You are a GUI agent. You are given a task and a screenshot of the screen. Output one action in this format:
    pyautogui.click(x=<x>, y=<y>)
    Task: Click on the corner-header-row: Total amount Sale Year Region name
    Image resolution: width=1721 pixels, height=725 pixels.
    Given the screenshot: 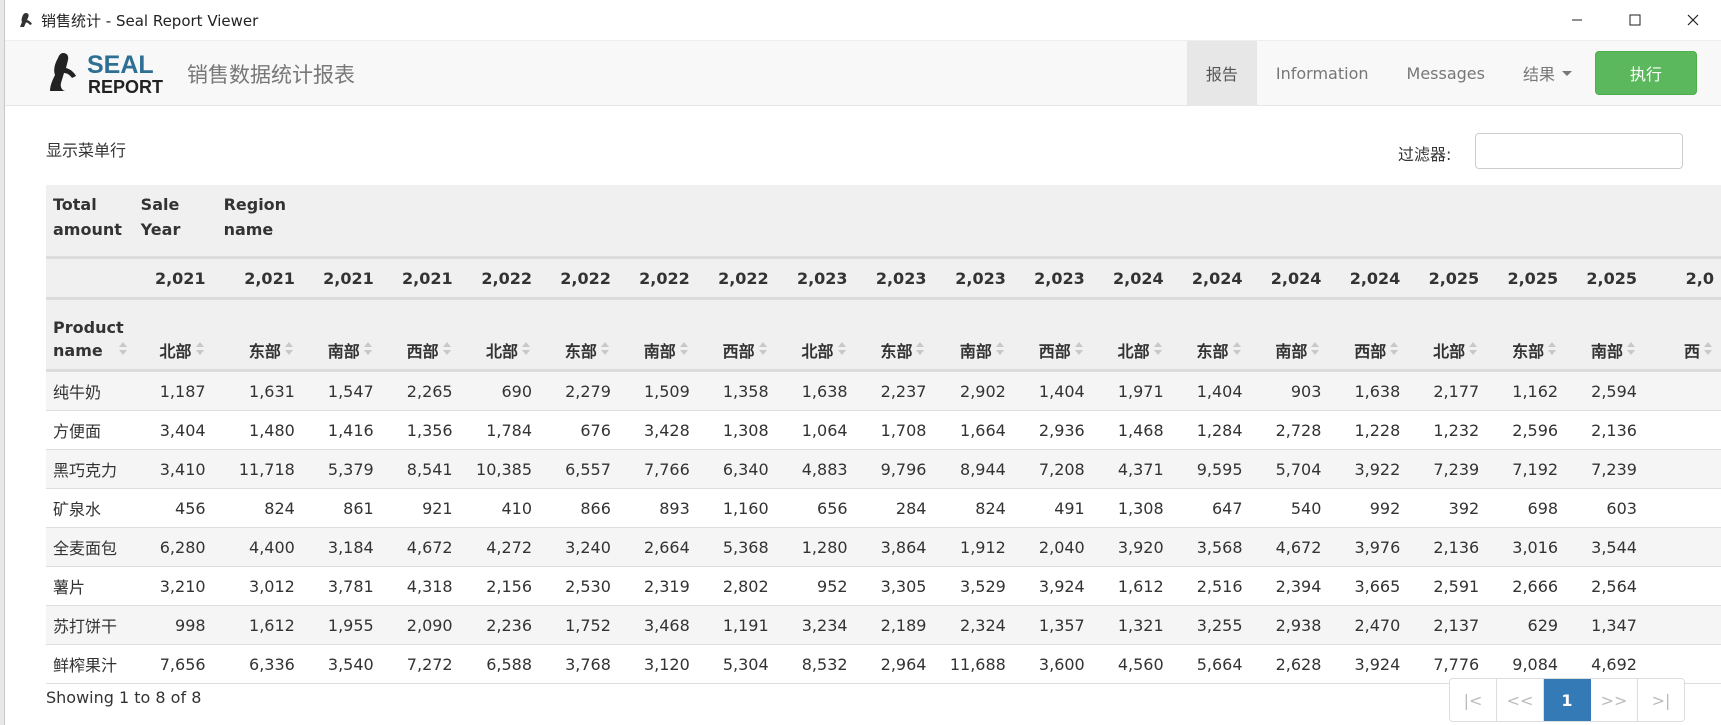 What is the action you would take?
    pyautogui.click(x=883, y=221)
    